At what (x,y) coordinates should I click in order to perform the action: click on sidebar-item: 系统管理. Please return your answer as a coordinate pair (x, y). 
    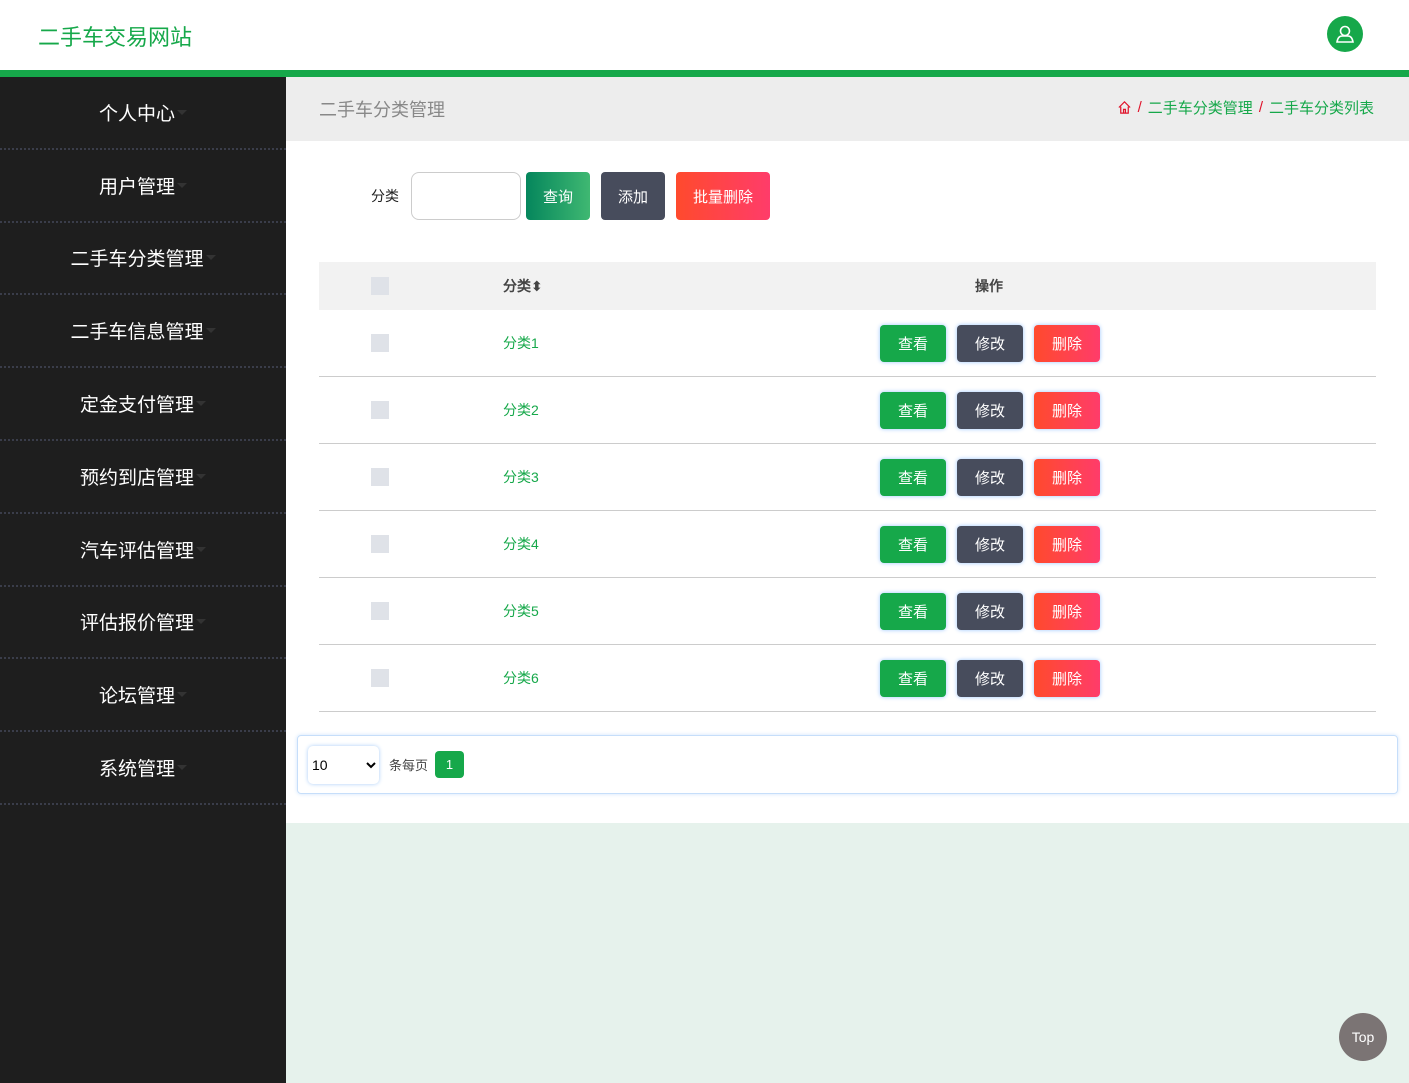
    Looking at the image, I should click on (143, 768).